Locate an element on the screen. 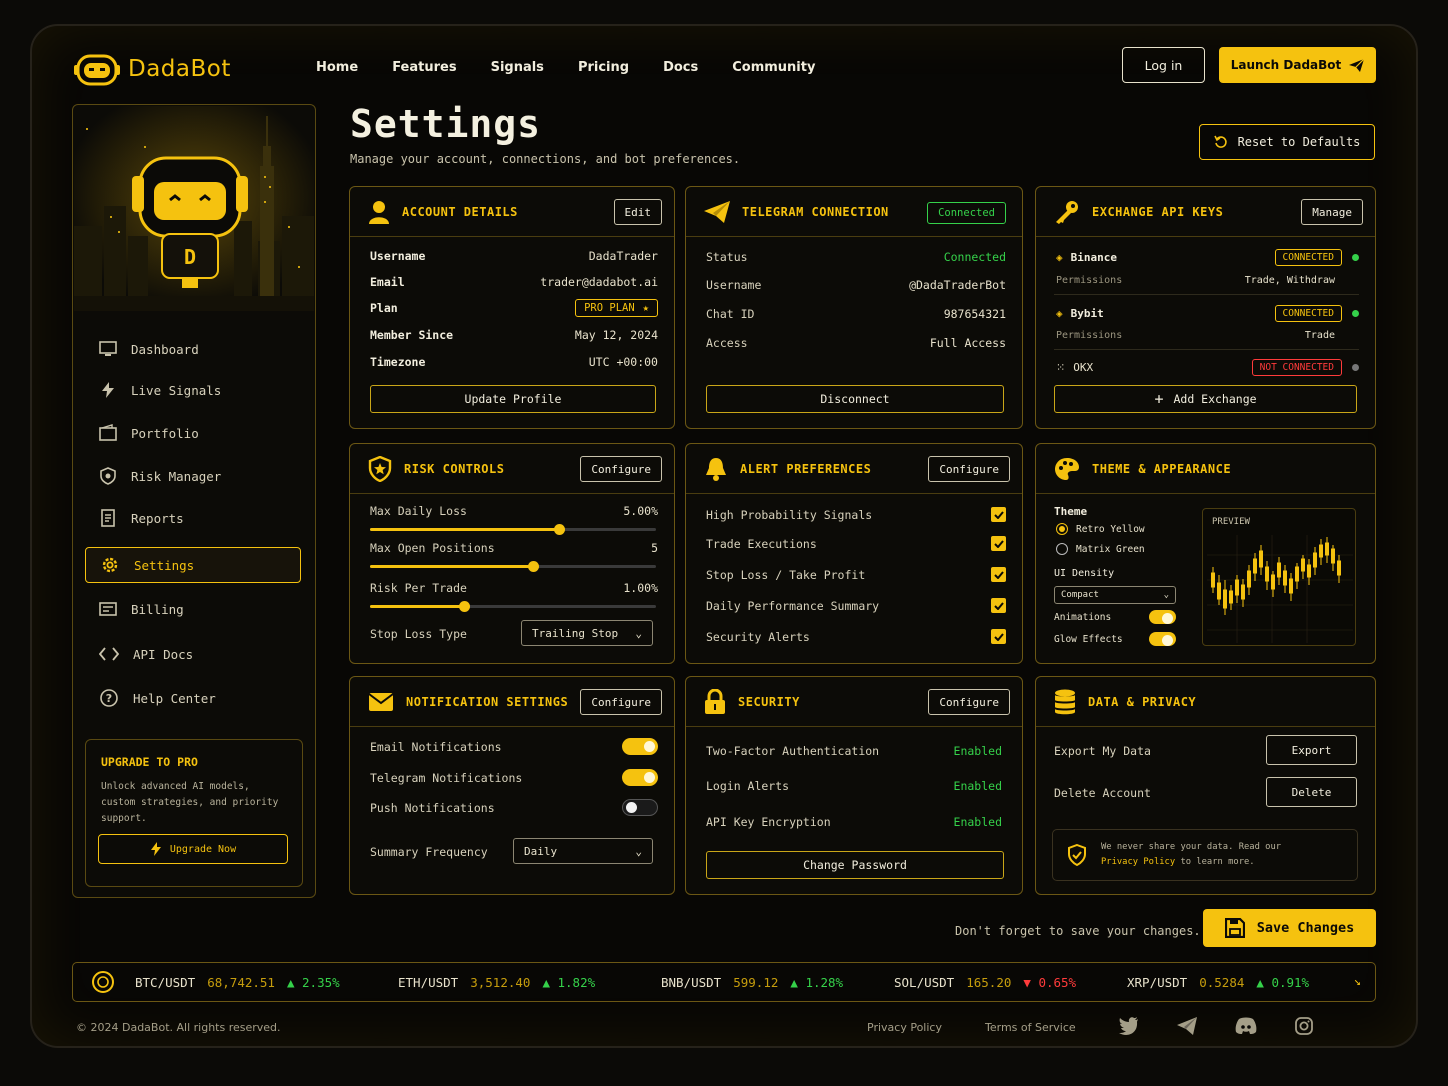 This screenshot has width=1448, height=1086. stop-loss-type-select: Trailing Stop ⌄ is located at coordinates (587, 633).